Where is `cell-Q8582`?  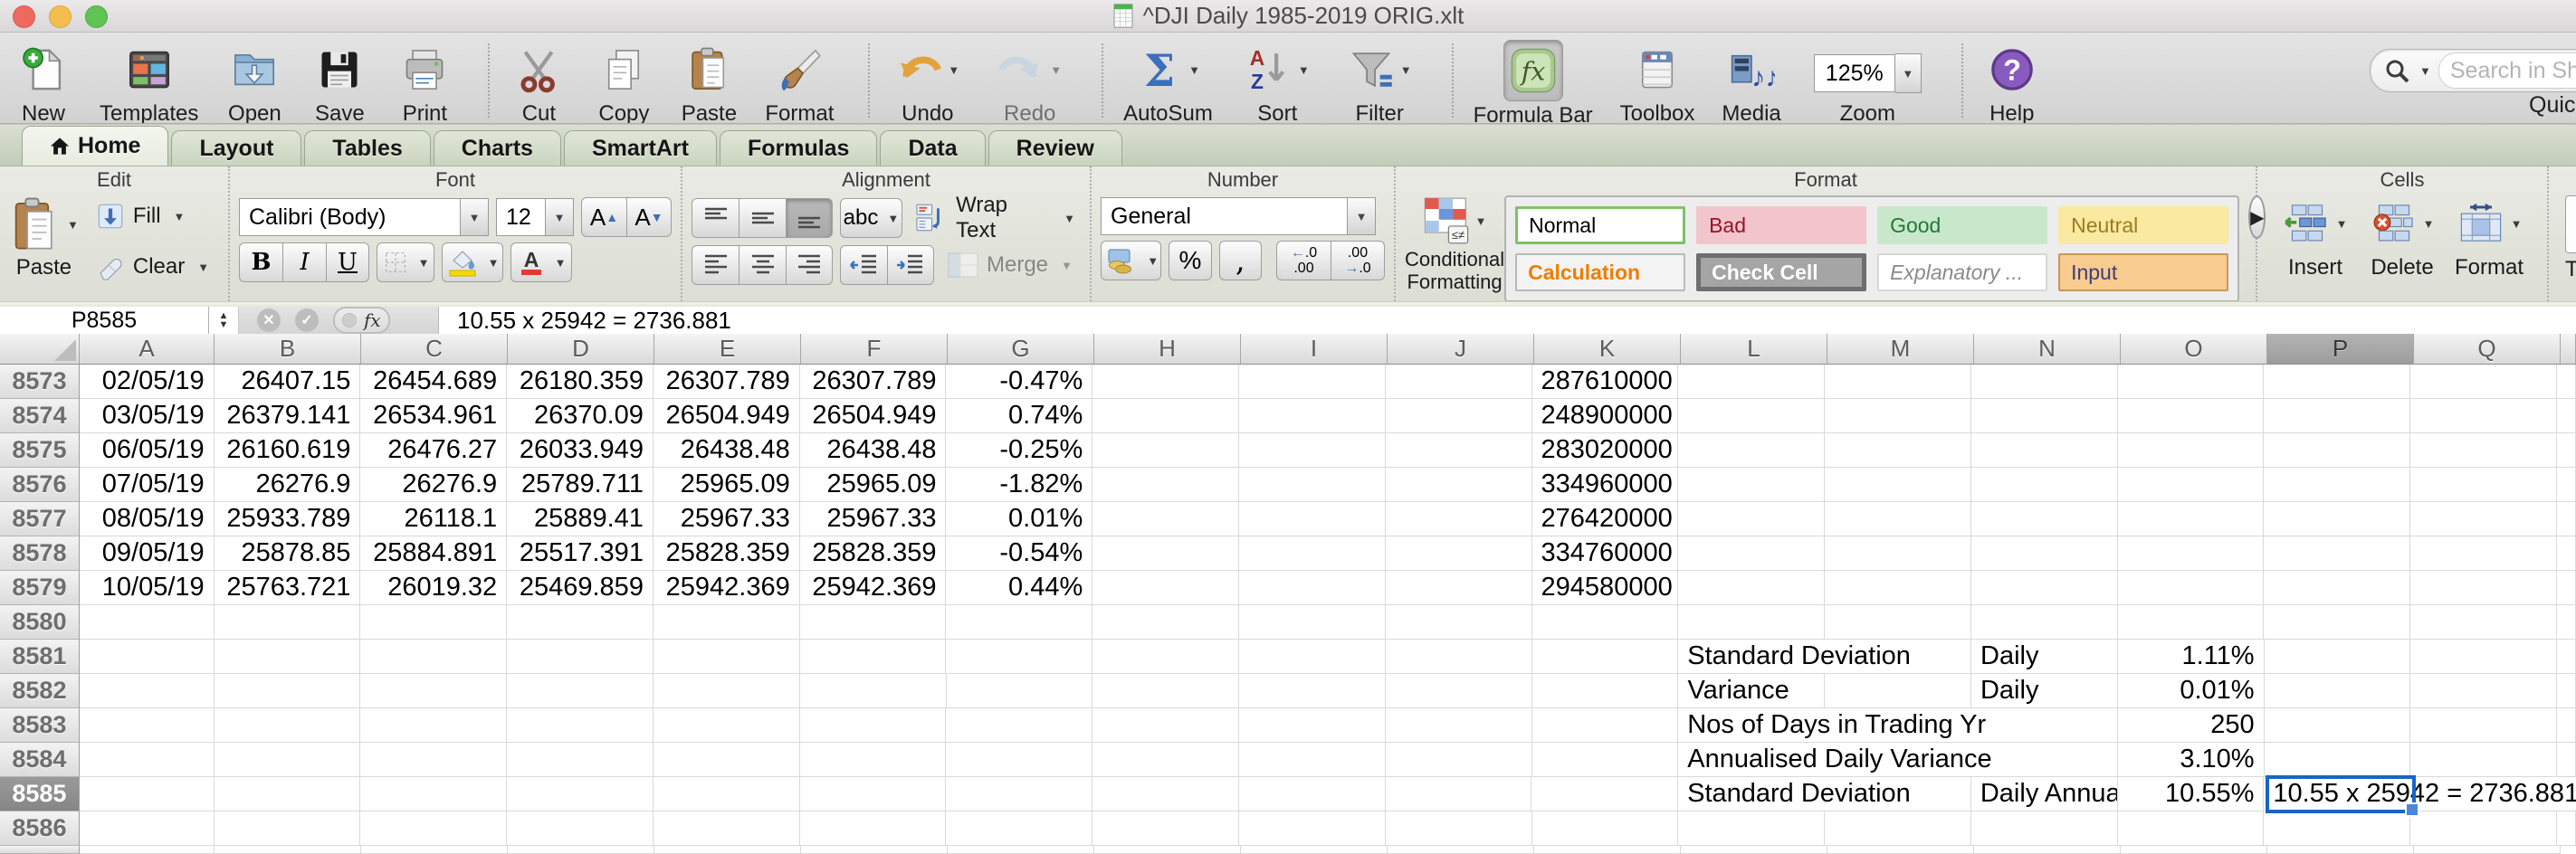
cell-Q8582 is located at coordinates (2484, 691).